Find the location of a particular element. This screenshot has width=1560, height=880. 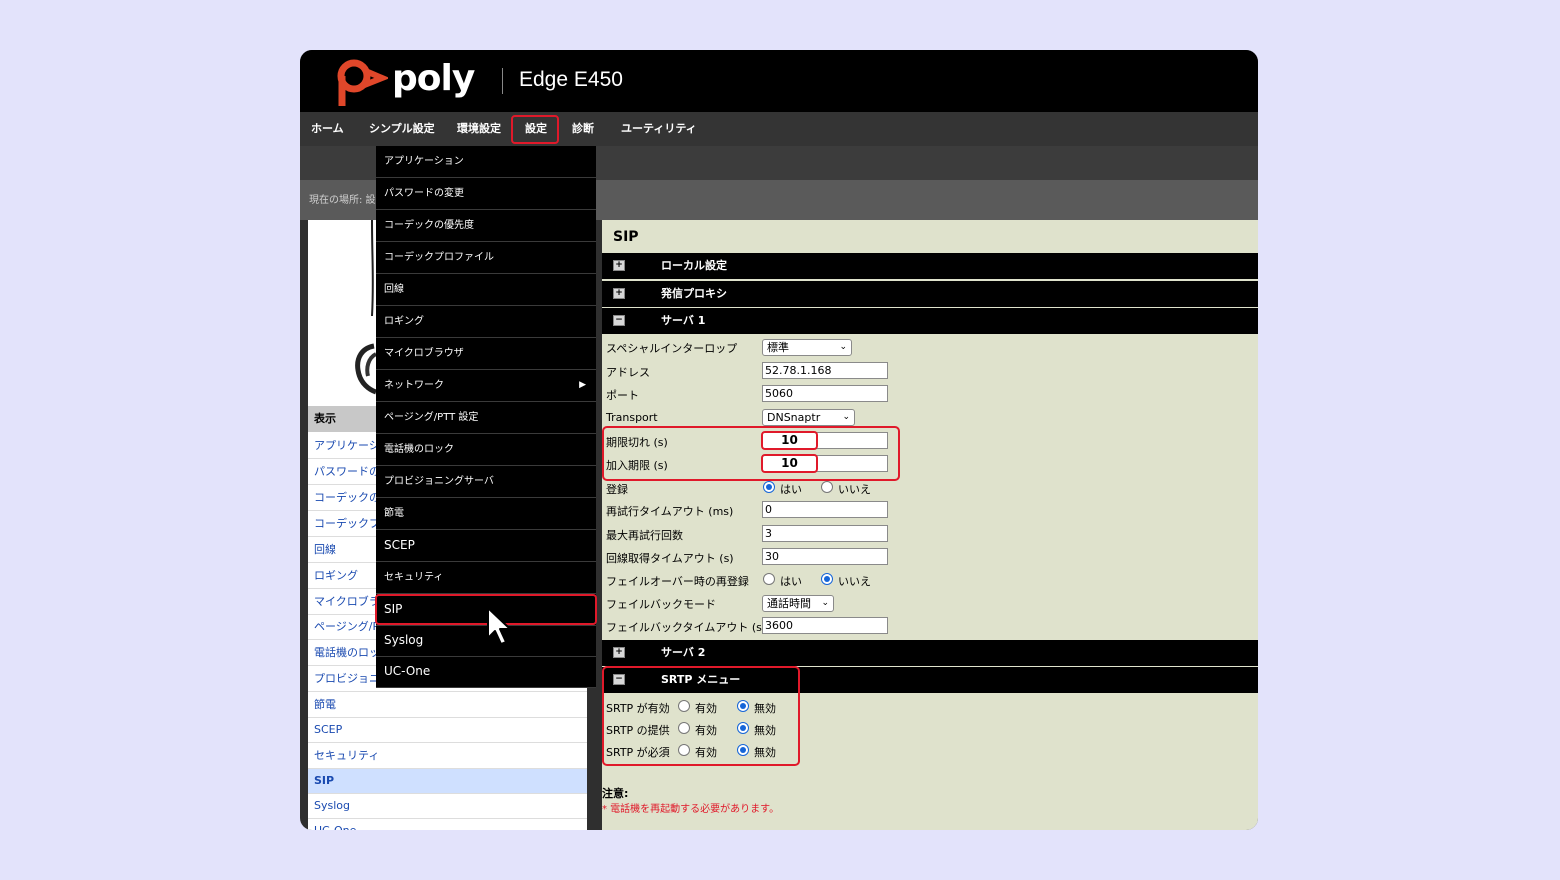

left-nav-item: セキュリティ is located at coordinates (447, 756).